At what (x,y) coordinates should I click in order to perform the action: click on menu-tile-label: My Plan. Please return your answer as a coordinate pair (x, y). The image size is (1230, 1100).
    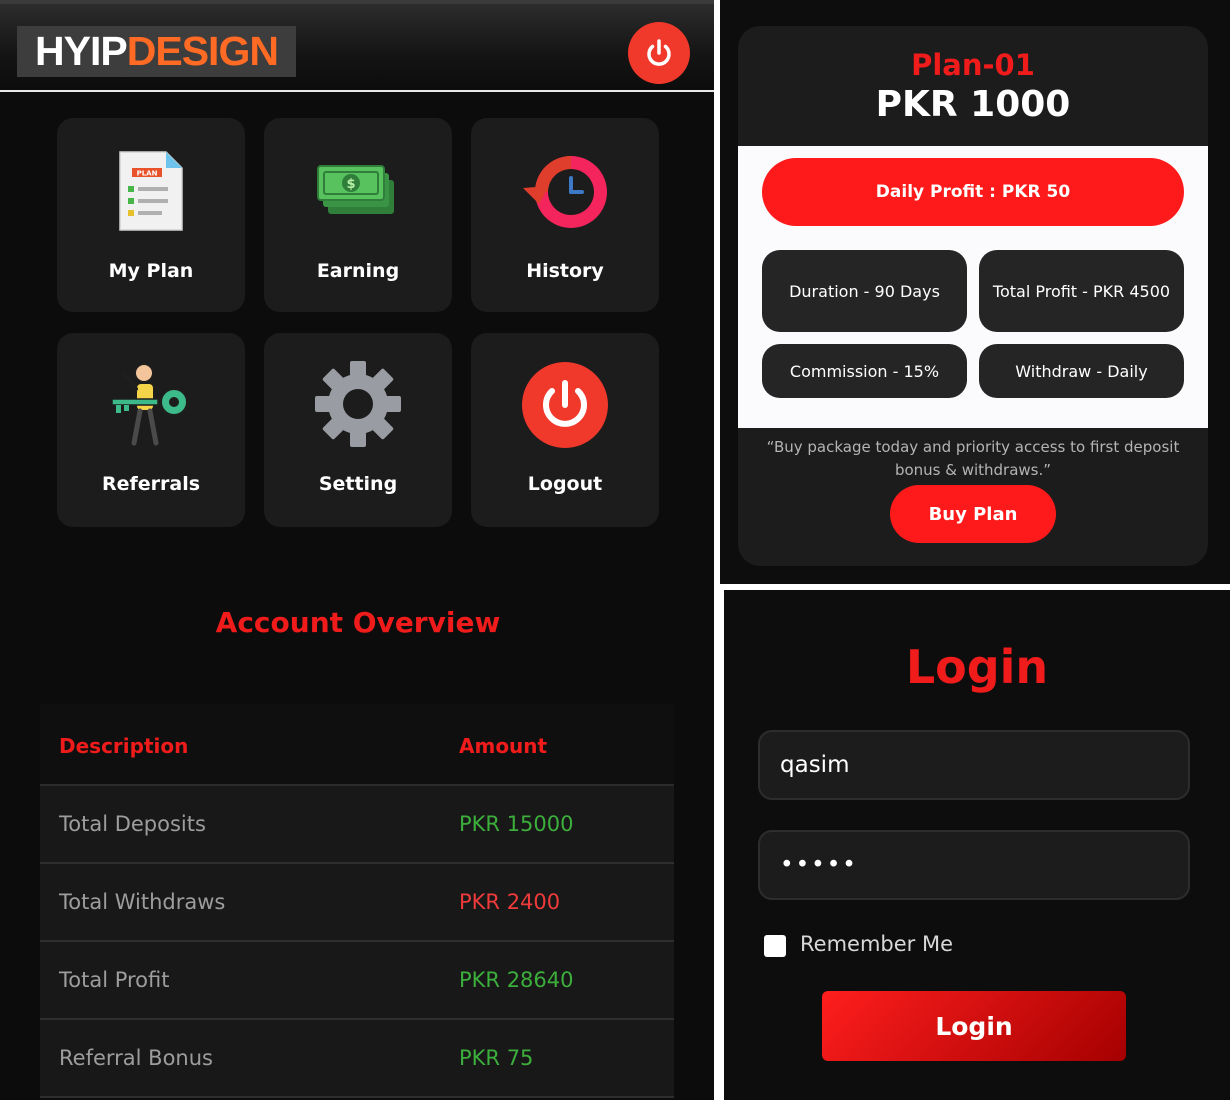
    Looking at the image, I should click on (151, 271).